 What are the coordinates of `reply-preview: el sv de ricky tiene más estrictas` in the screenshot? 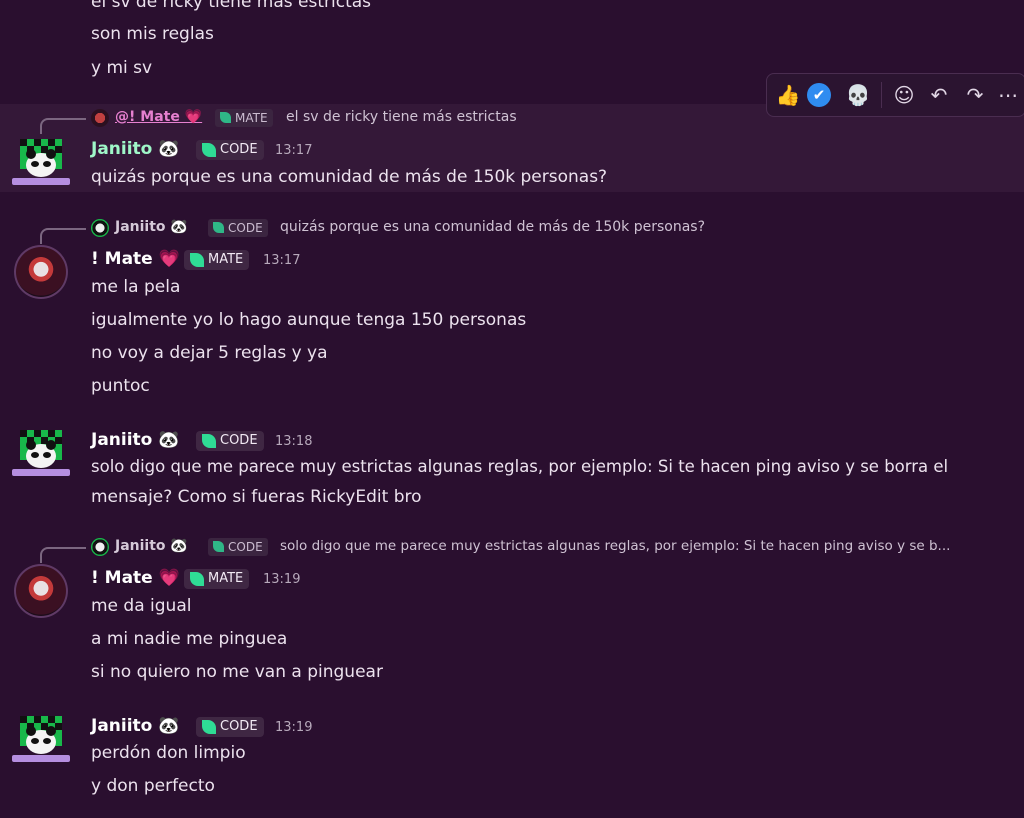 It's located at (401, 117).